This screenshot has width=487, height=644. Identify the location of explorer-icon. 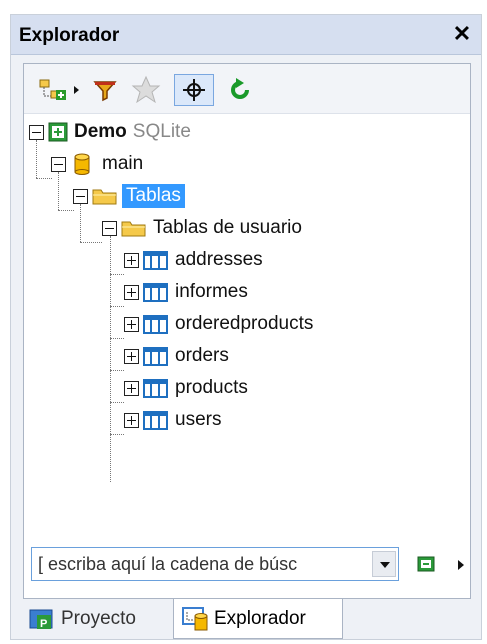
(195, 618).